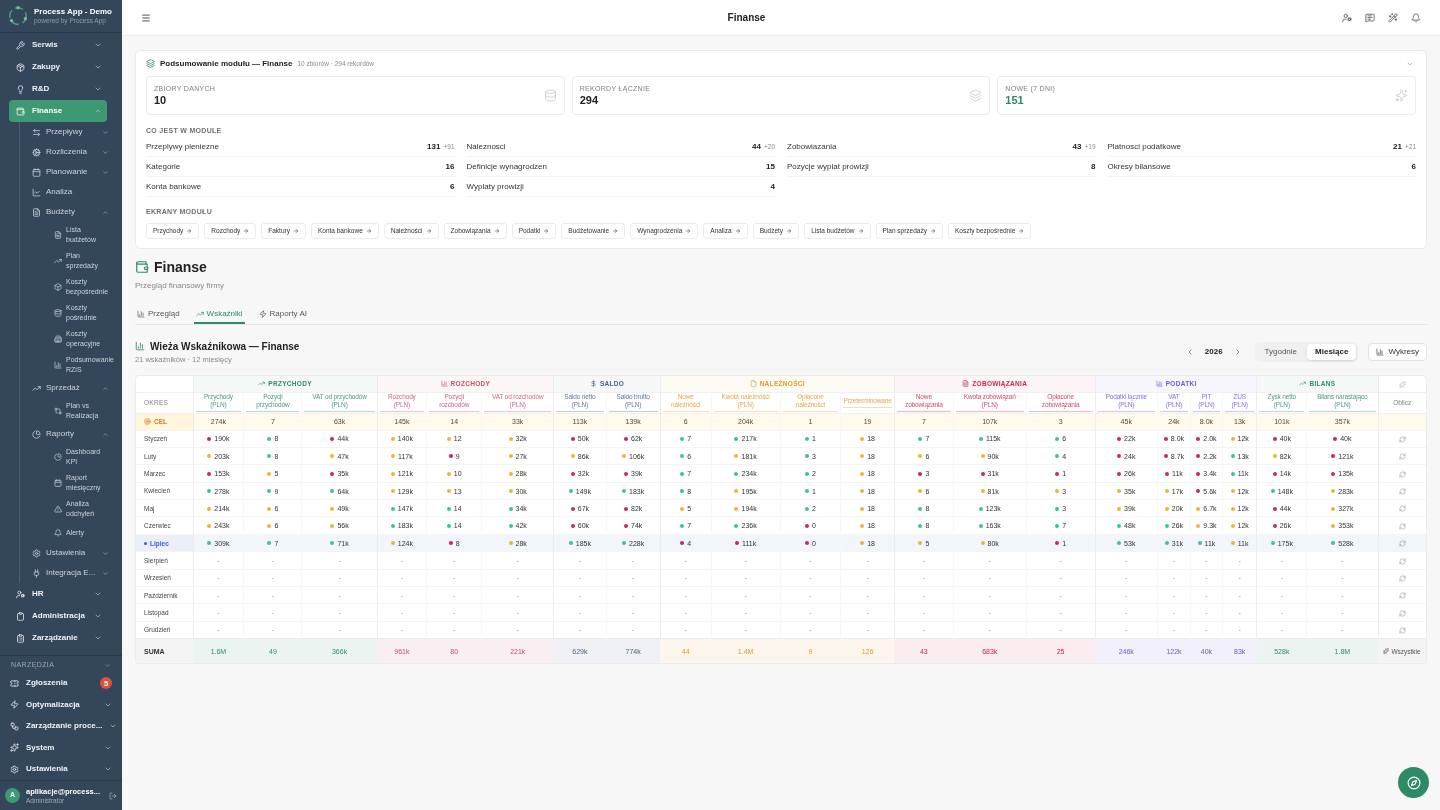 This screenshot has height=810, width=1440. I want to click on menu-button, so click(146, 17).